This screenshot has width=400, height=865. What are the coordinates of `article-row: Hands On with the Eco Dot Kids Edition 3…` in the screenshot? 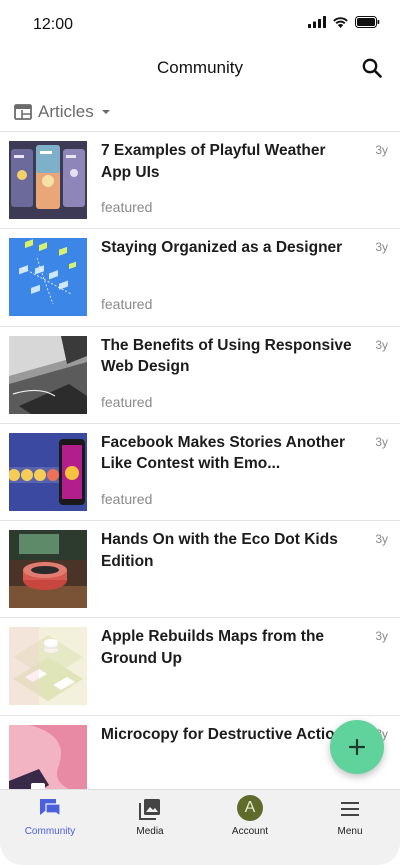 It's located at (200, 570).